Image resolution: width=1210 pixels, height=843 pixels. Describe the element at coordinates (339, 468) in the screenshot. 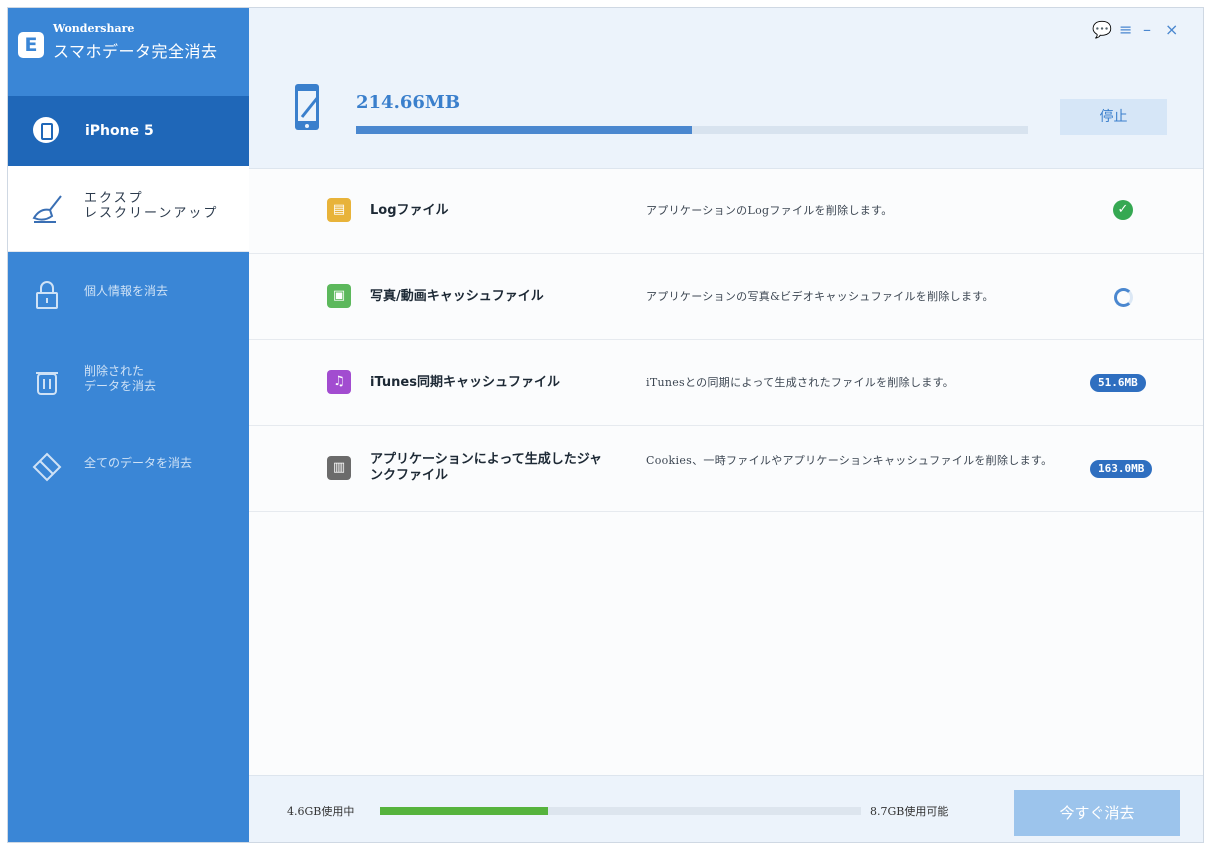

I see `trash-icon: ▥` at that location.